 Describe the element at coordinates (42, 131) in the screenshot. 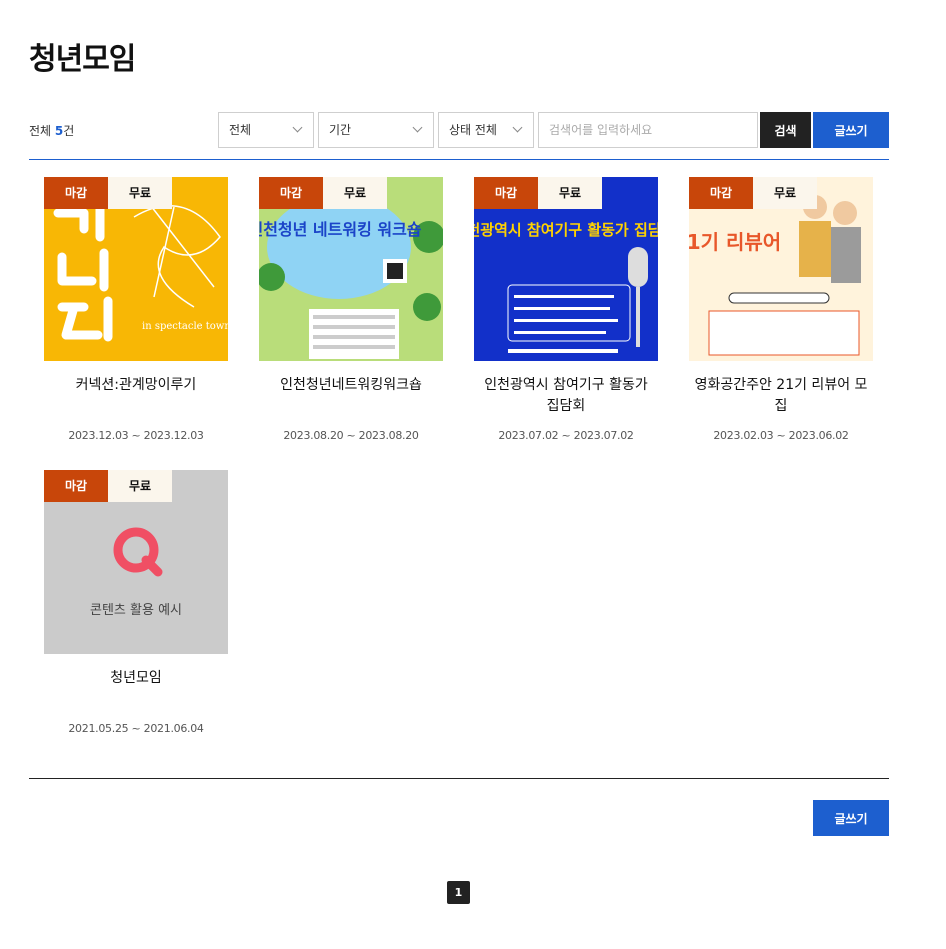

I see `total-label: 전체` at that location.